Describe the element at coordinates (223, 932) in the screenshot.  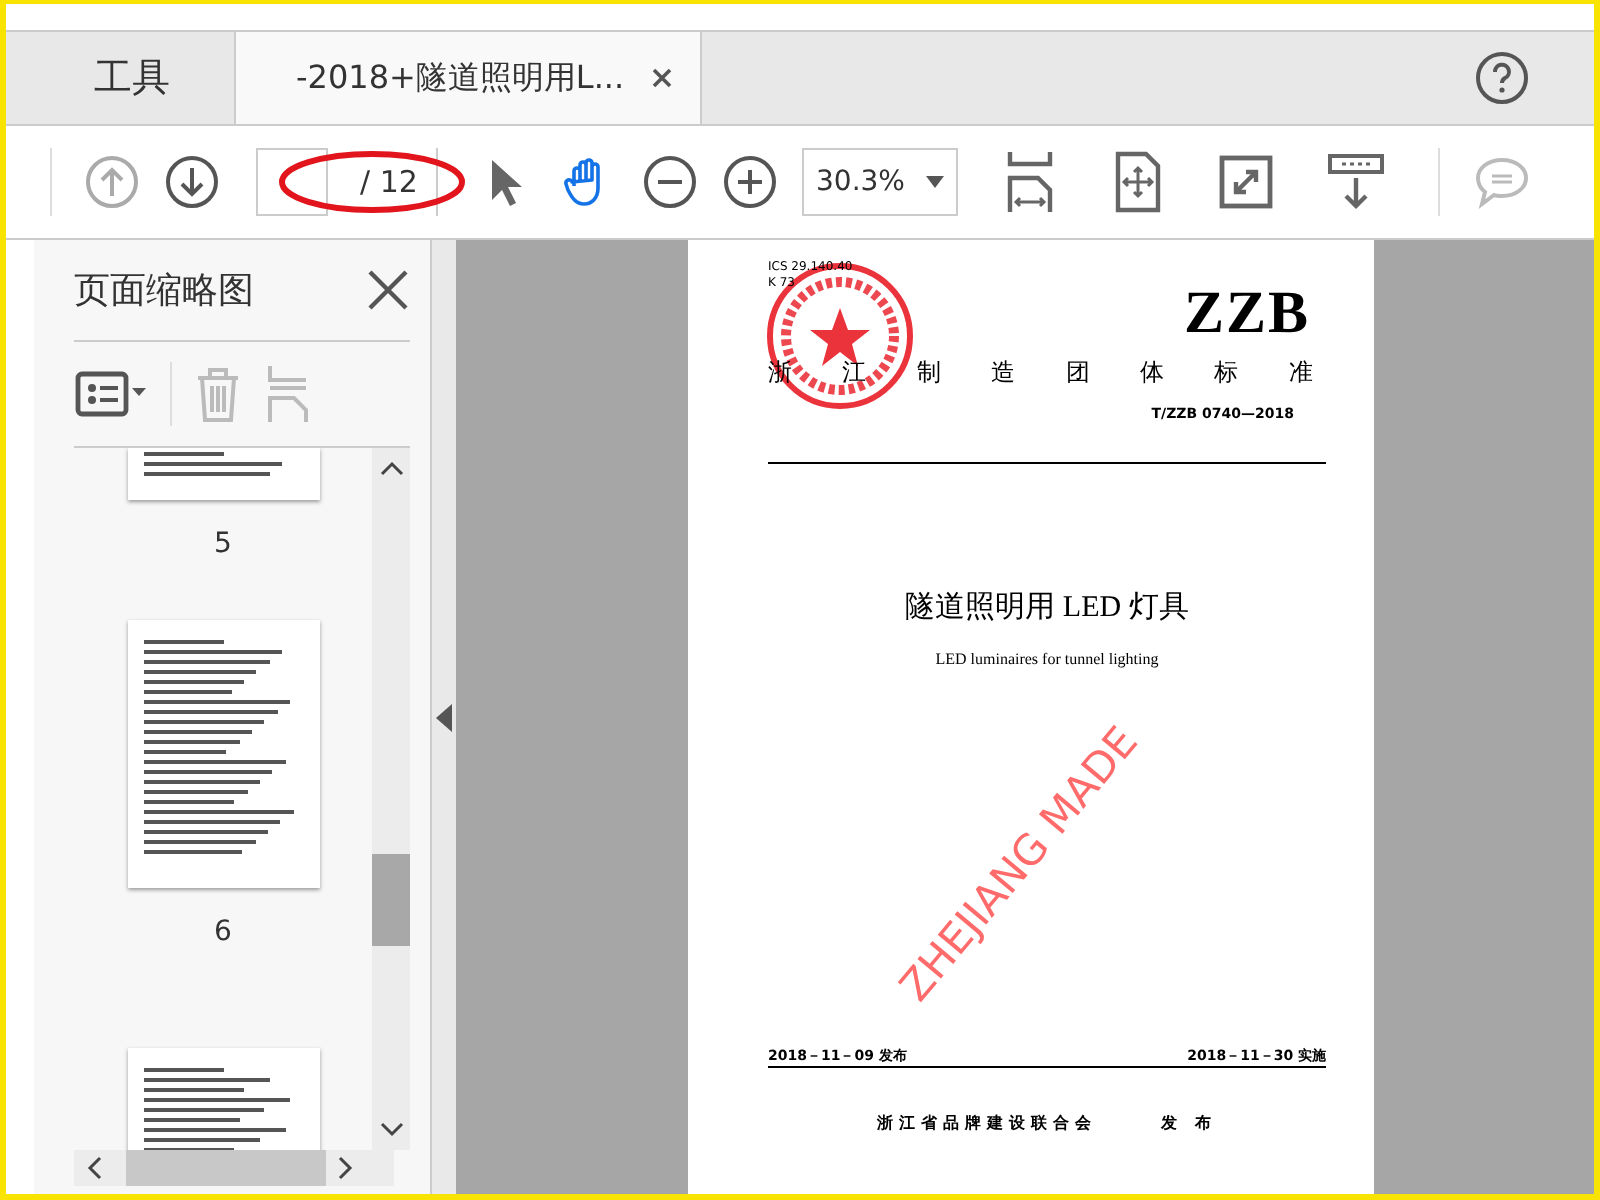
I see `page-number: 6` at that location.